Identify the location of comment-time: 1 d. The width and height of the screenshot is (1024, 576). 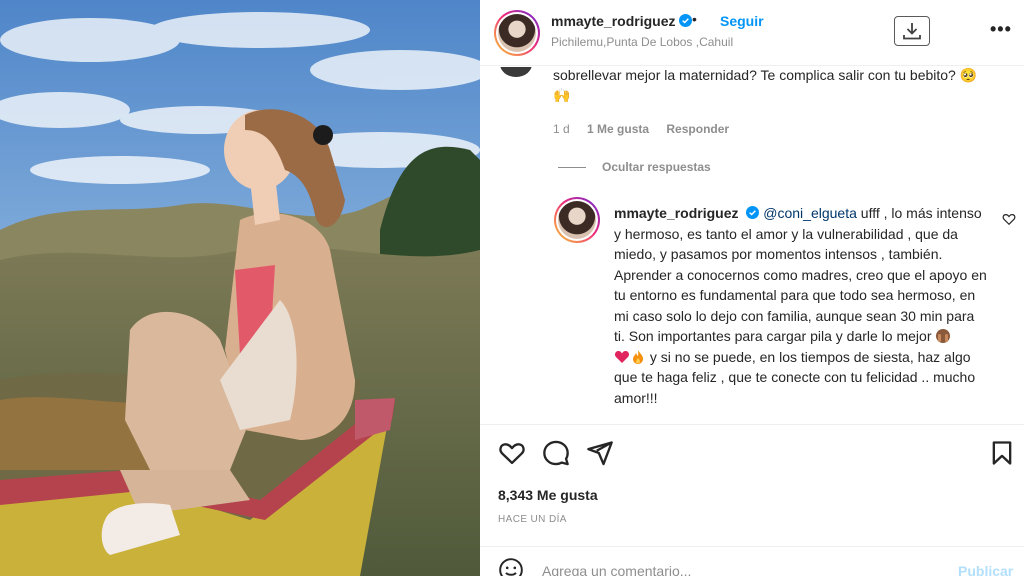
(561, 129).